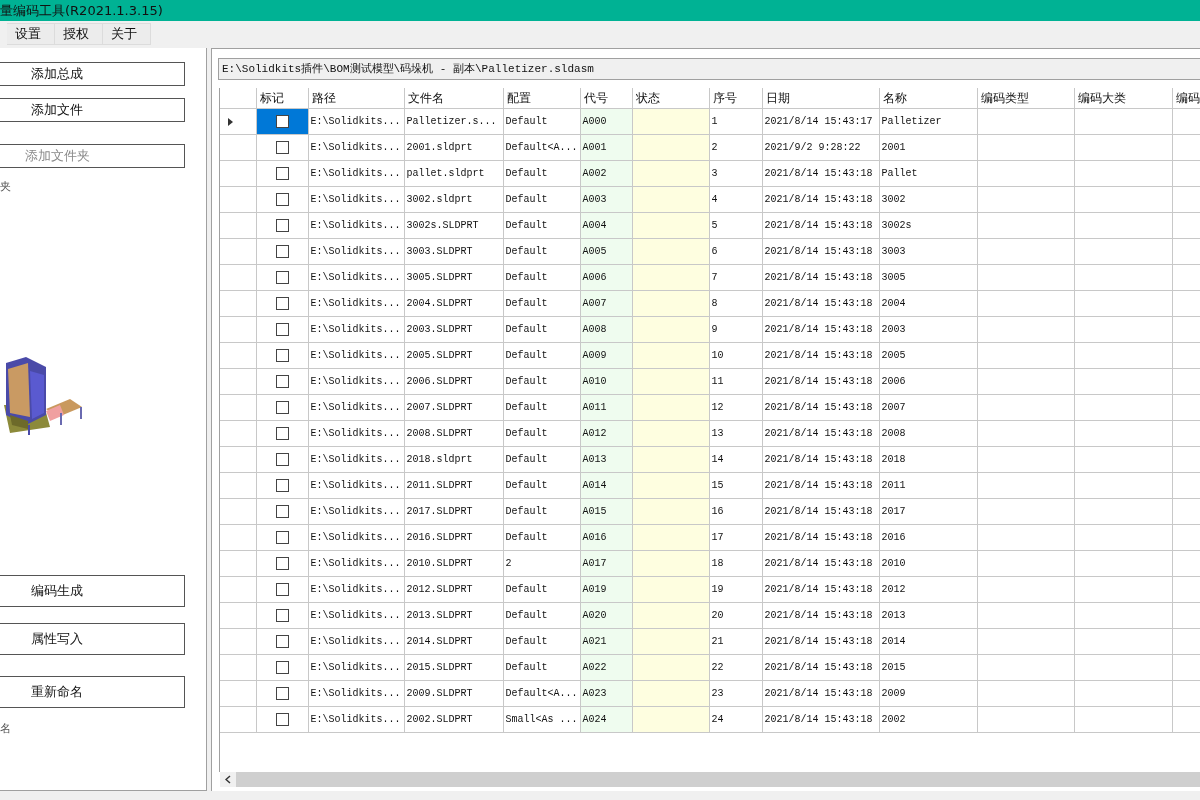  Describe the element at coordinates (735, 98) in the screenshot. I see `column-header: 序号` at that location.